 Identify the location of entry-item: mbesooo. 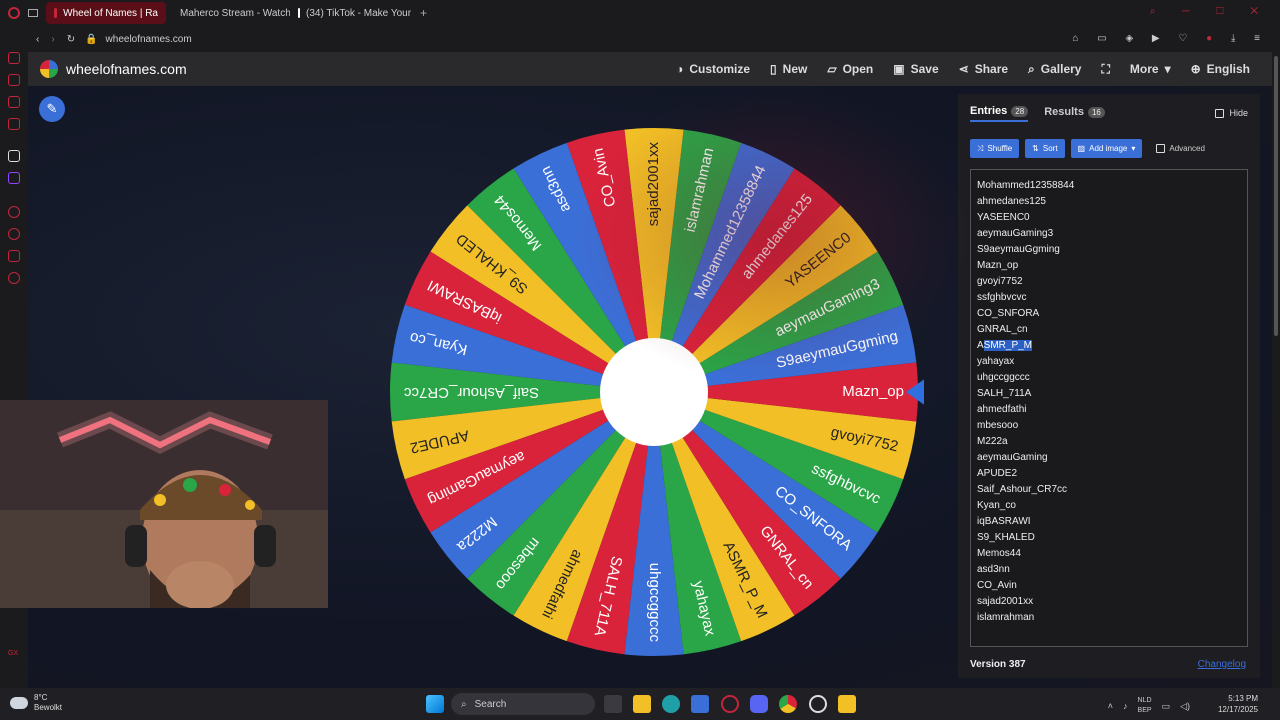
(1112, 426).